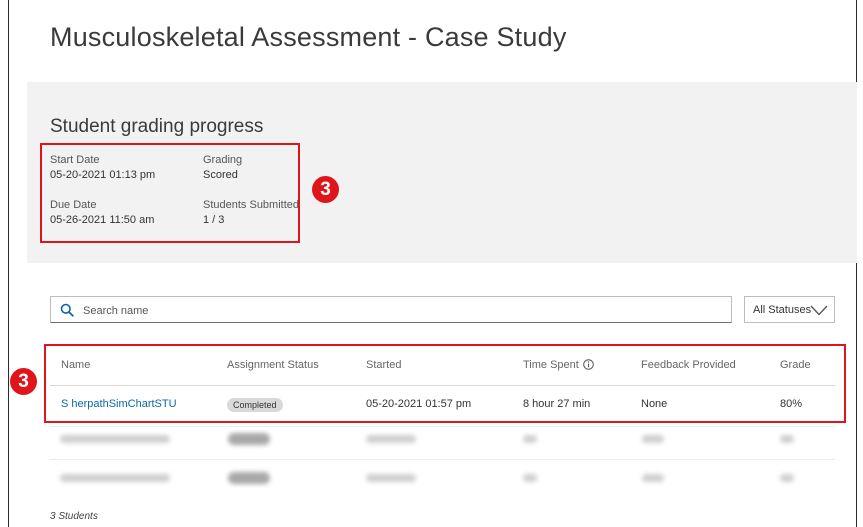 This screenshot has height=527, width=863. I want to click on search-box, so click(391, 309).